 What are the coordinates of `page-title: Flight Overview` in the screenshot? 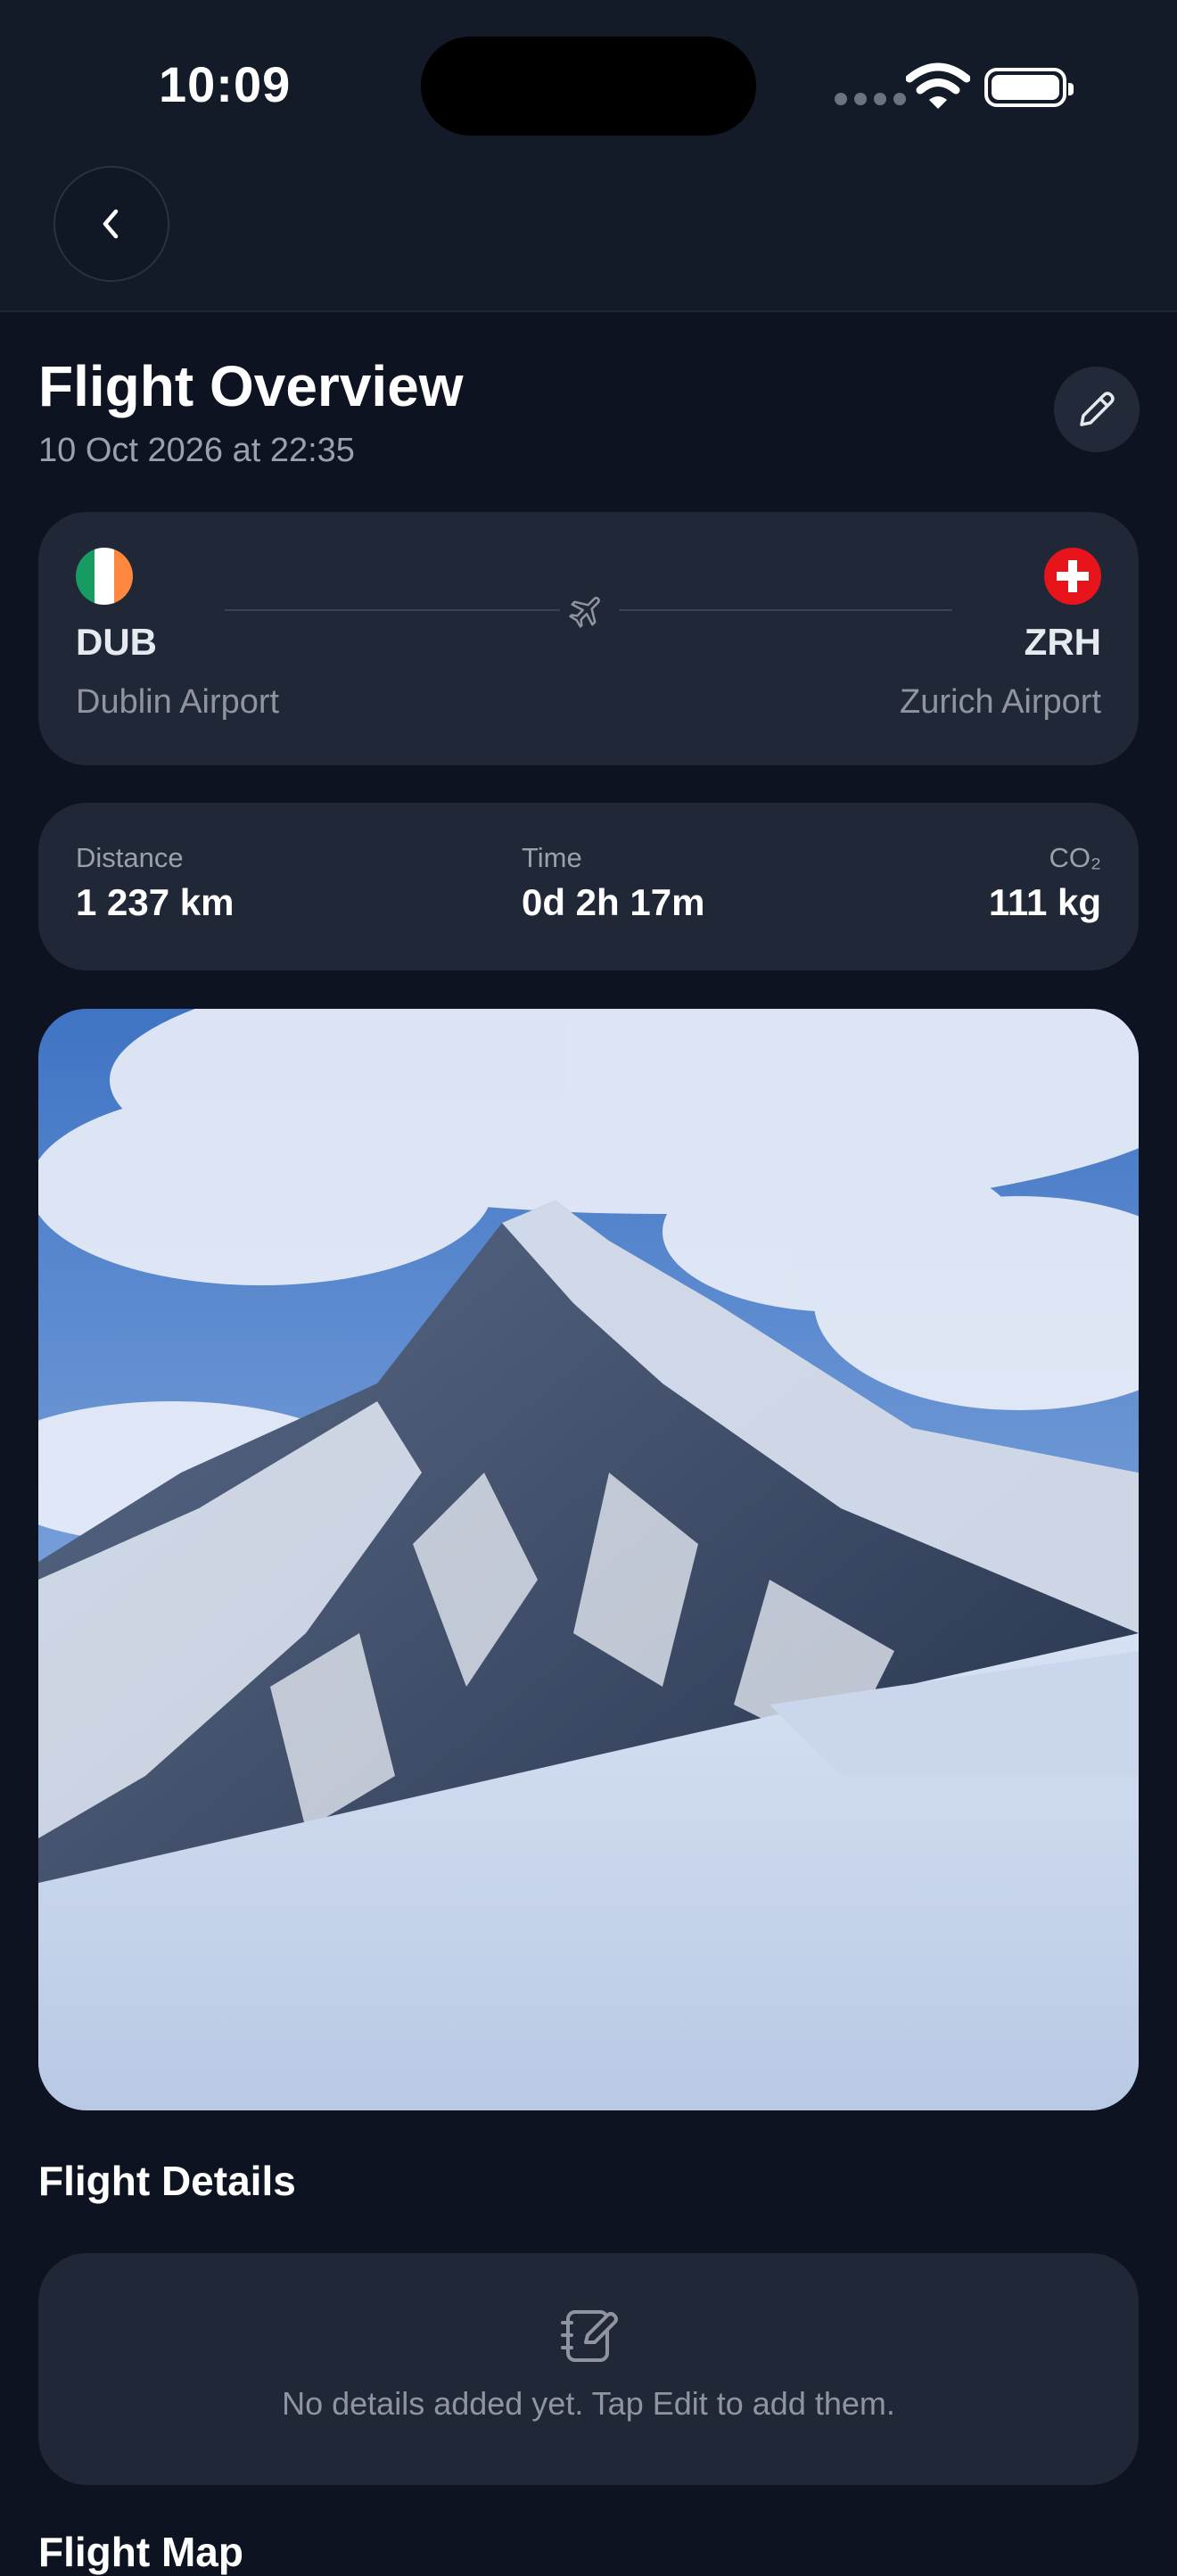 It's located at (251, 386).